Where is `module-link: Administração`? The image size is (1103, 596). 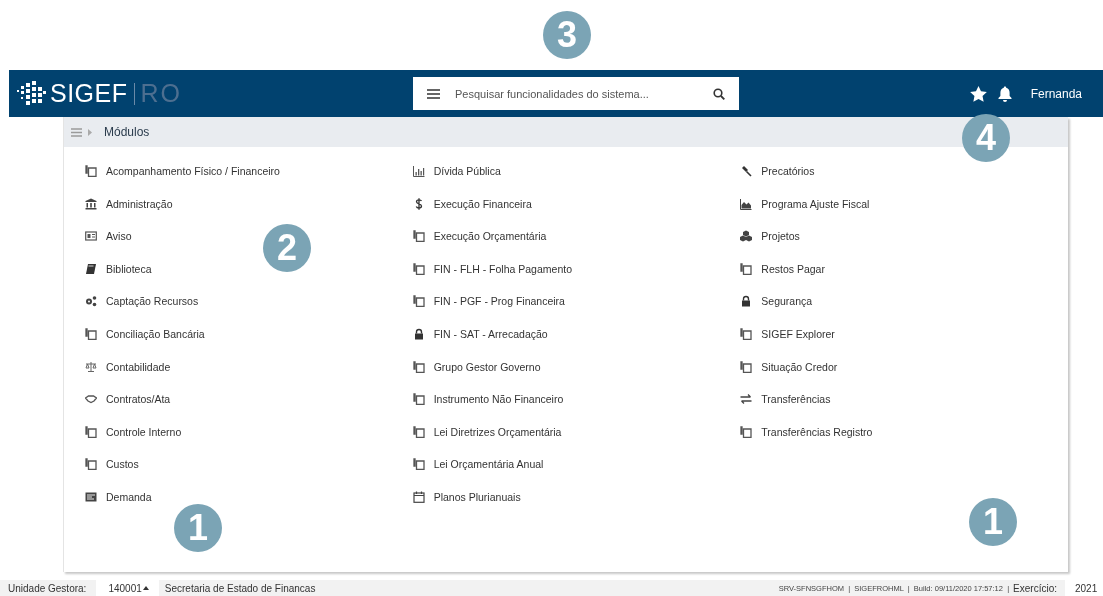
module-link: Administração is located at coordinates (249, 203).